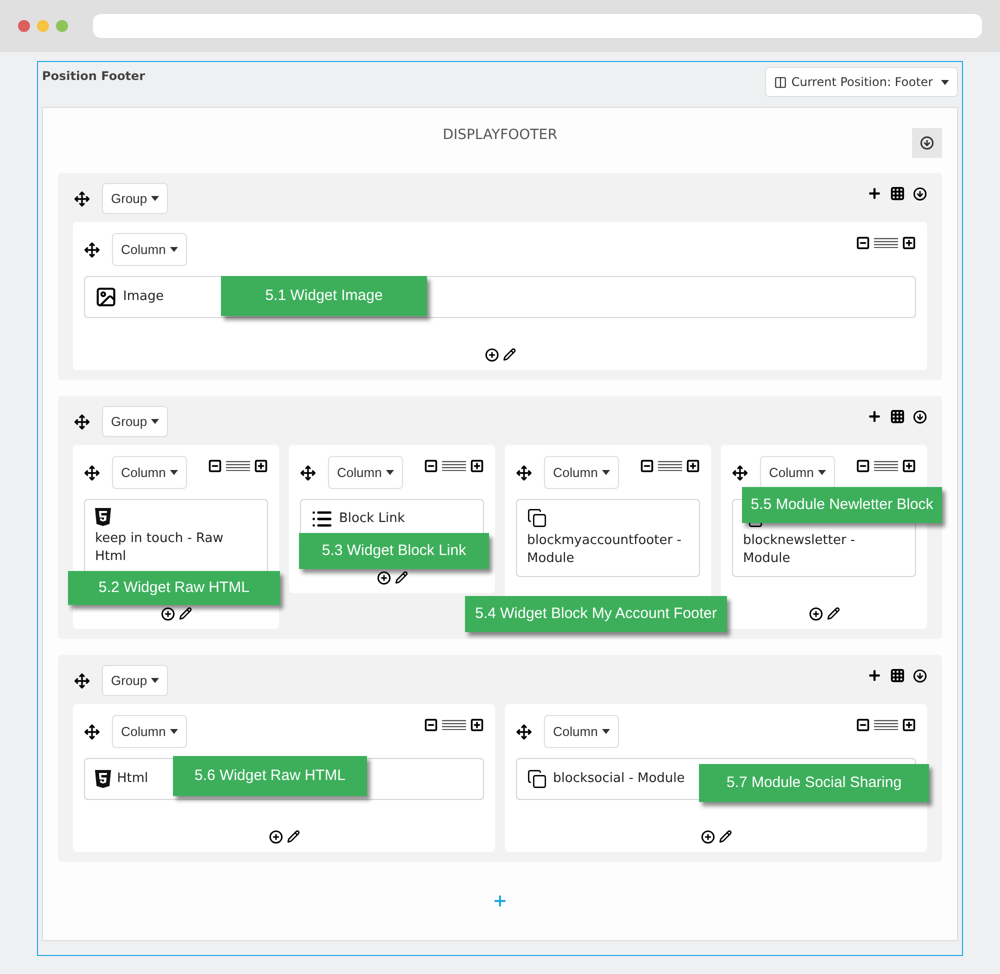 This screenshot has height=974, width=1000. I want to click on panel-title: Position Footer, so click(94, 76).